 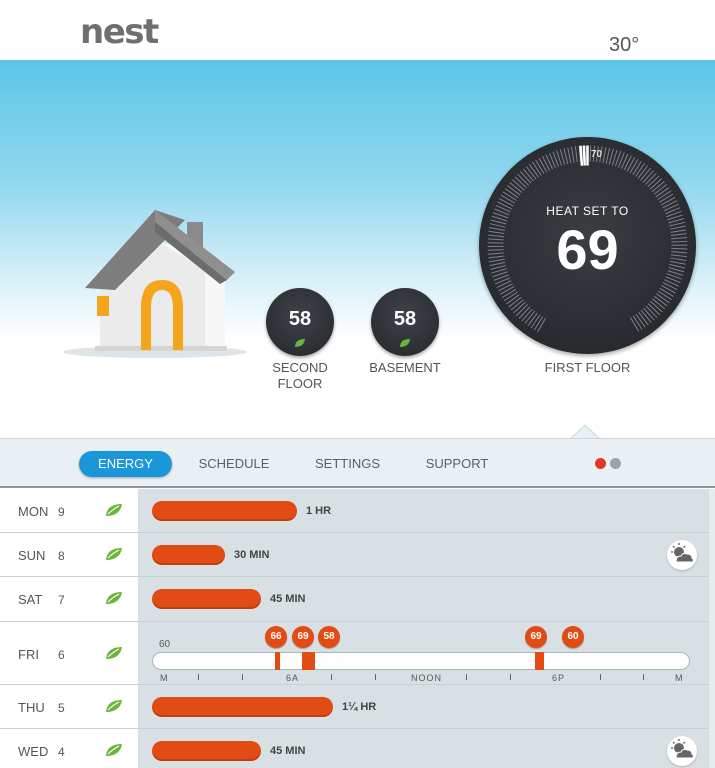 What do you see at coordinates (405, 319) in the screenshot?
I see `basement-temp: 58` at bounding box center [405, 319].